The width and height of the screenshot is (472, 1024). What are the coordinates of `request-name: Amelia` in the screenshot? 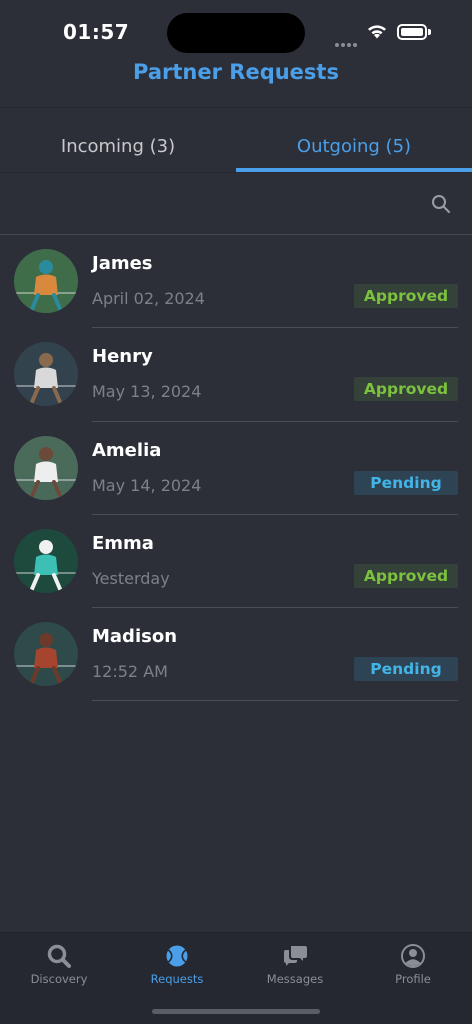 It's located at (127, 450).